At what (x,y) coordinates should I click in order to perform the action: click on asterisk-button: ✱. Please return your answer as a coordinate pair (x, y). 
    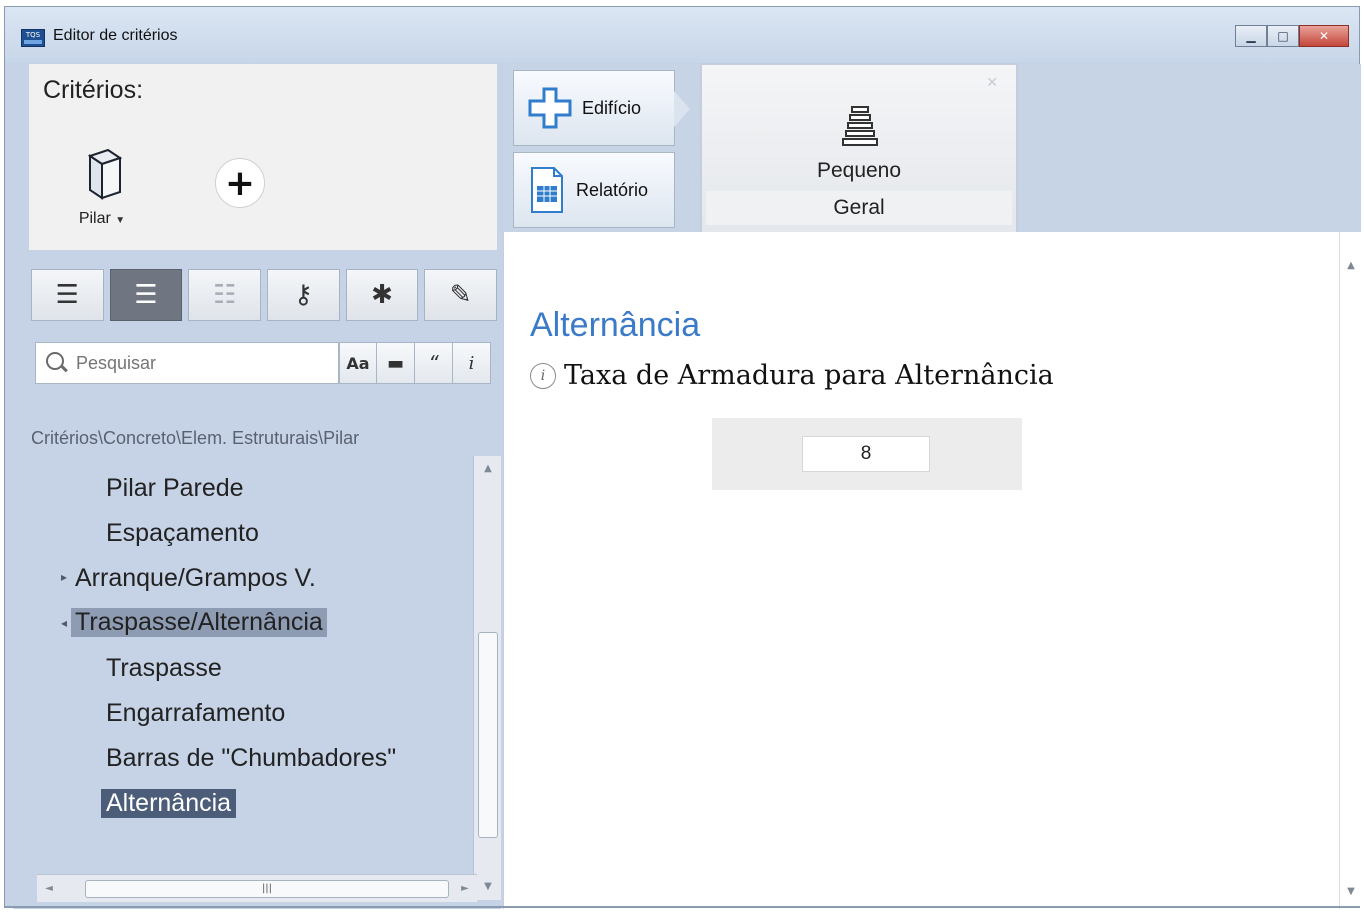
    Looking at the image, I should click on (382, 295).